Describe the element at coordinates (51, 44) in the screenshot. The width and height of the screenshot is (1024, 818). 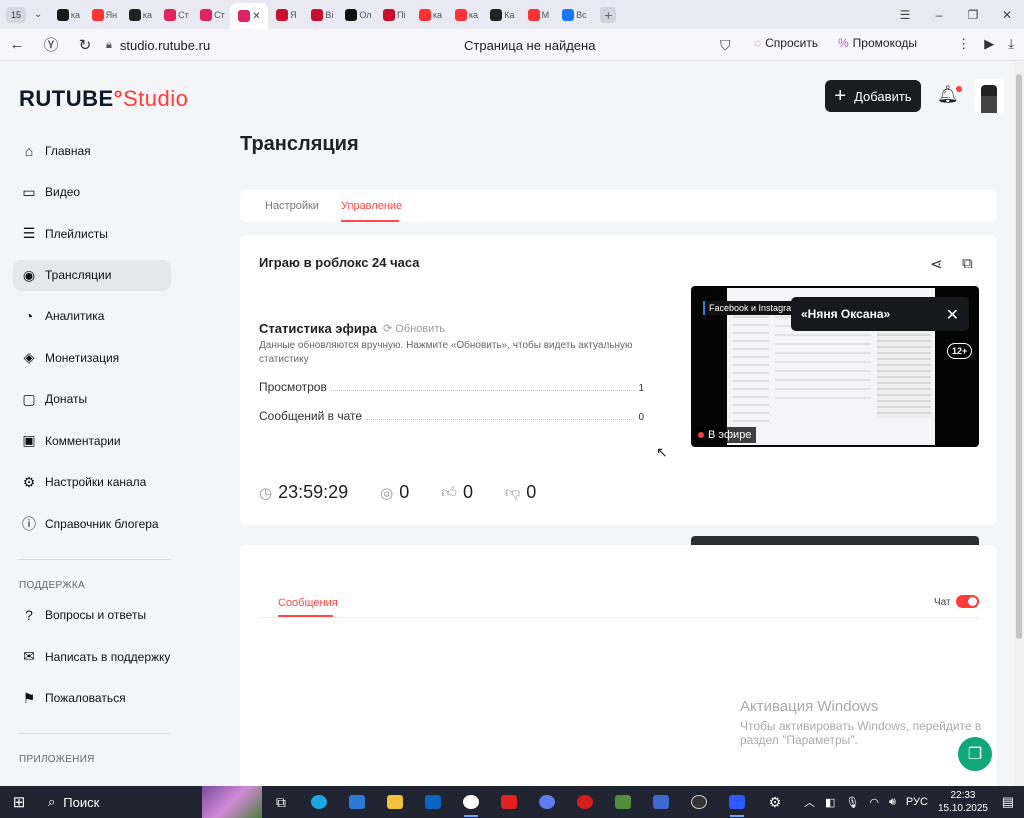
I see `yandex-icon: Ⓨ` at that location.